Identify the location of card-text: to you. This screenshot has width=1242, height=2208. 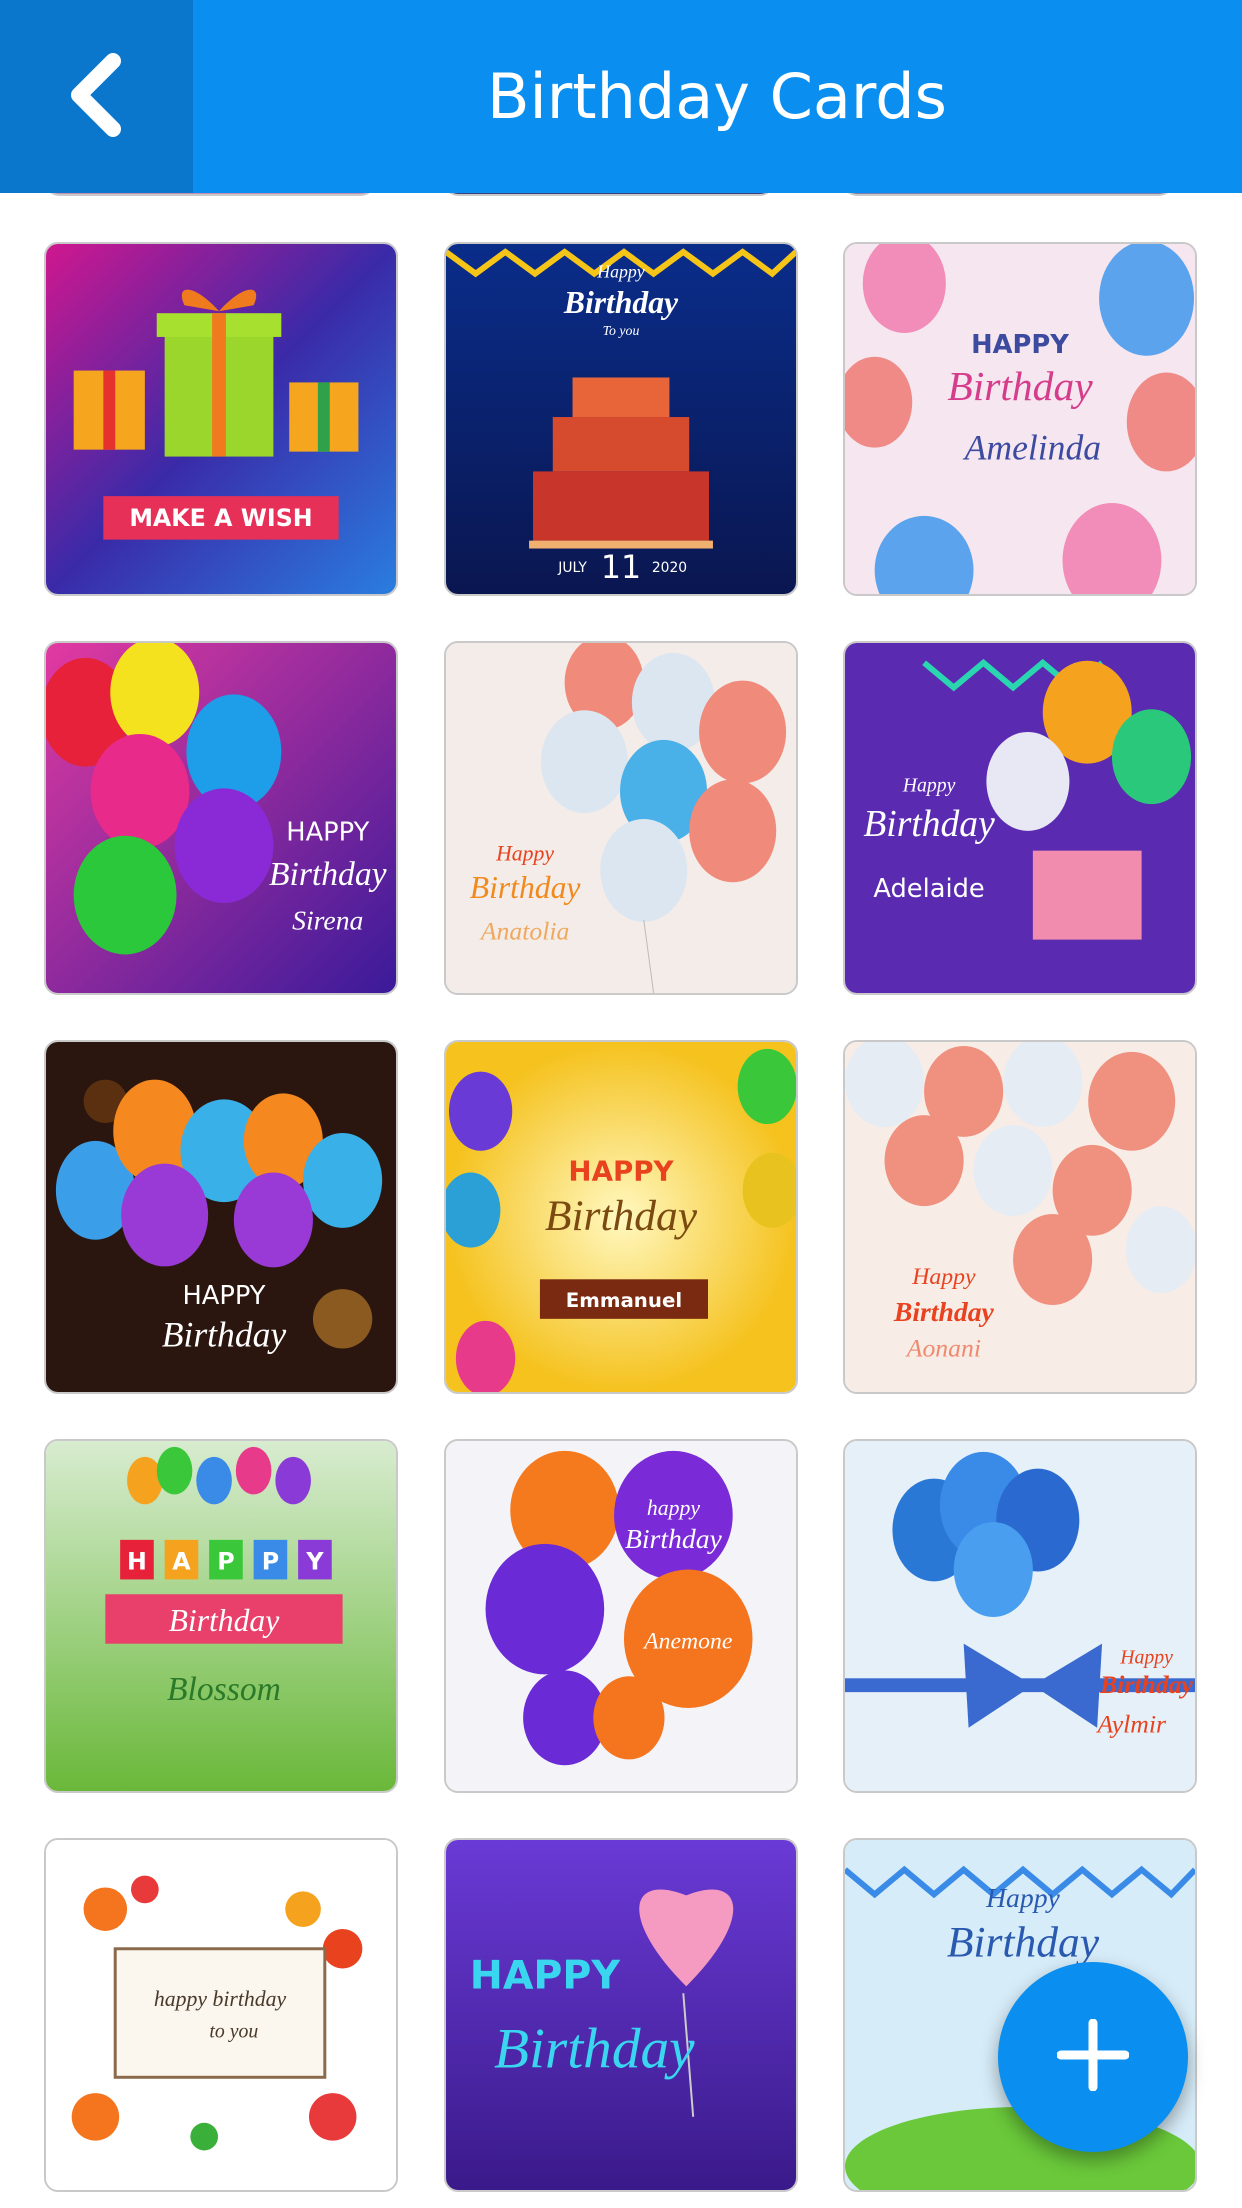
(233, 2032).